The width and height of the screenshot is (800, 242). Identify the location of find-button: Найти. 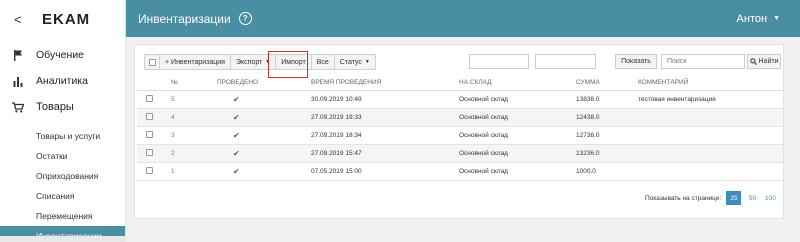
(764, 61).